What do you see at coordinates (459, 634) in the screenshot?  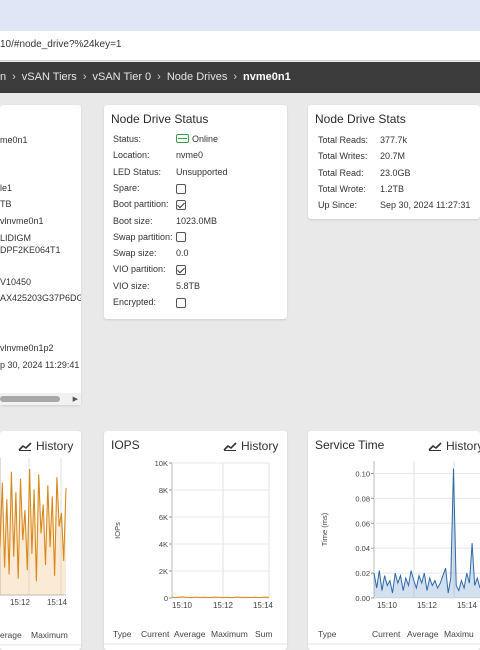 I see `table-header: Maximu` at bounding box center [459, 634].